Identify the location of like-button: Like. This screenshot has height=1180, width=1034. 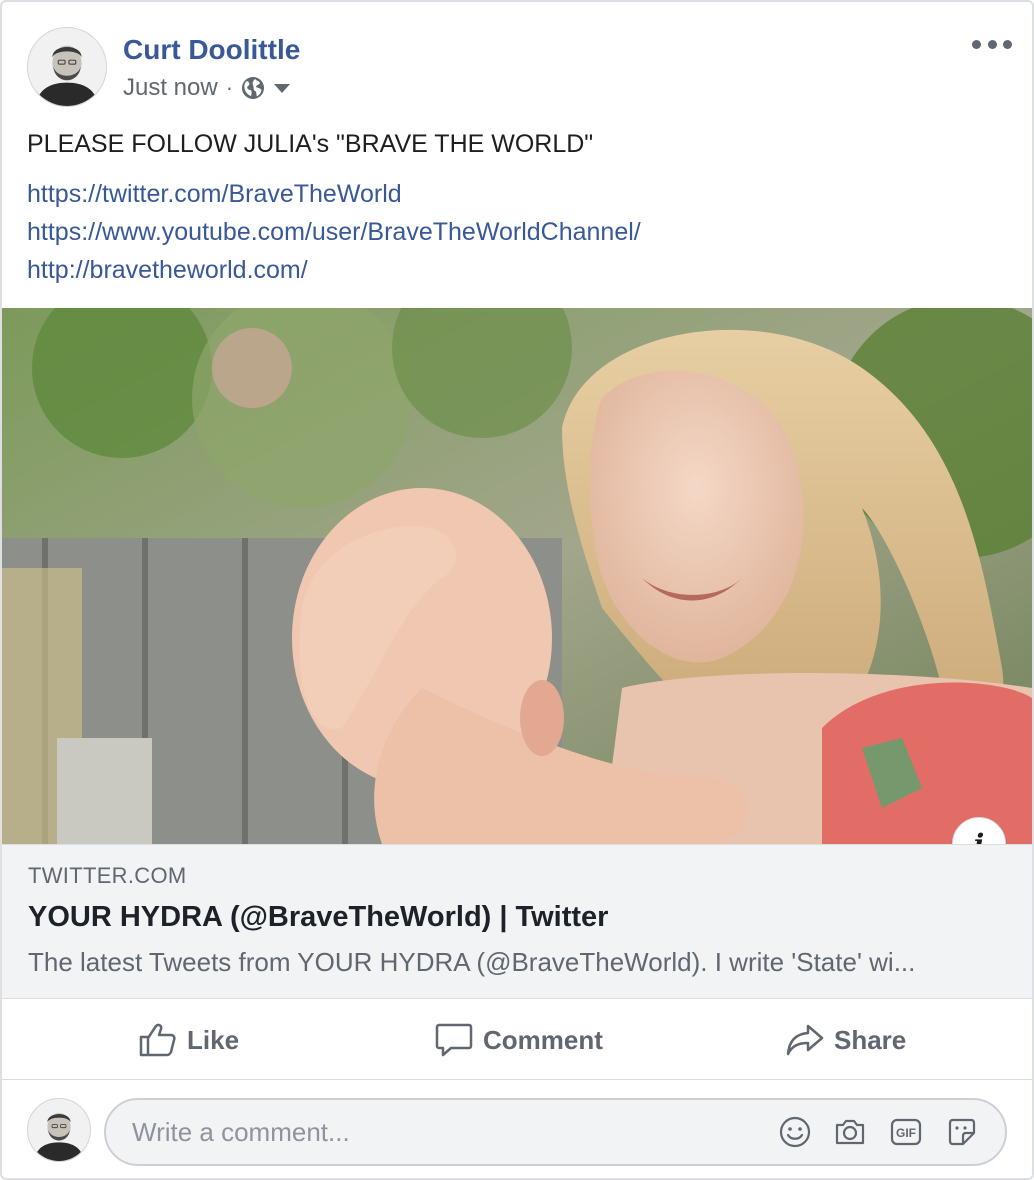
(189, 1040).